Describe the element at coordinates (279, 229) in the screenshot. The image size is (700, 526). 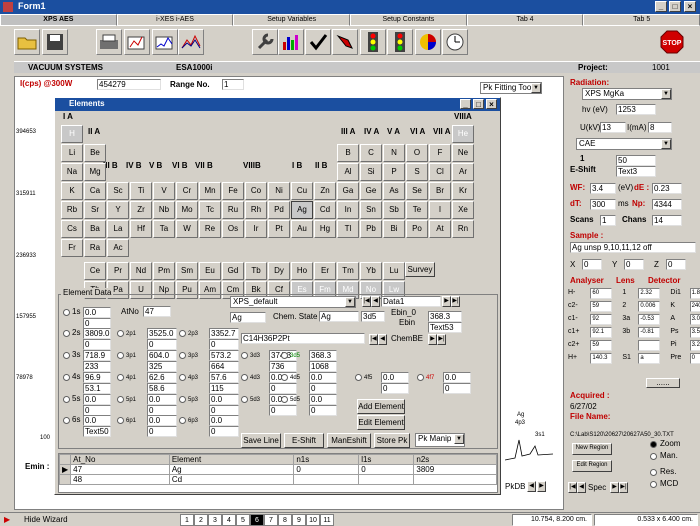
I see `element-pt: Pt` at that location.